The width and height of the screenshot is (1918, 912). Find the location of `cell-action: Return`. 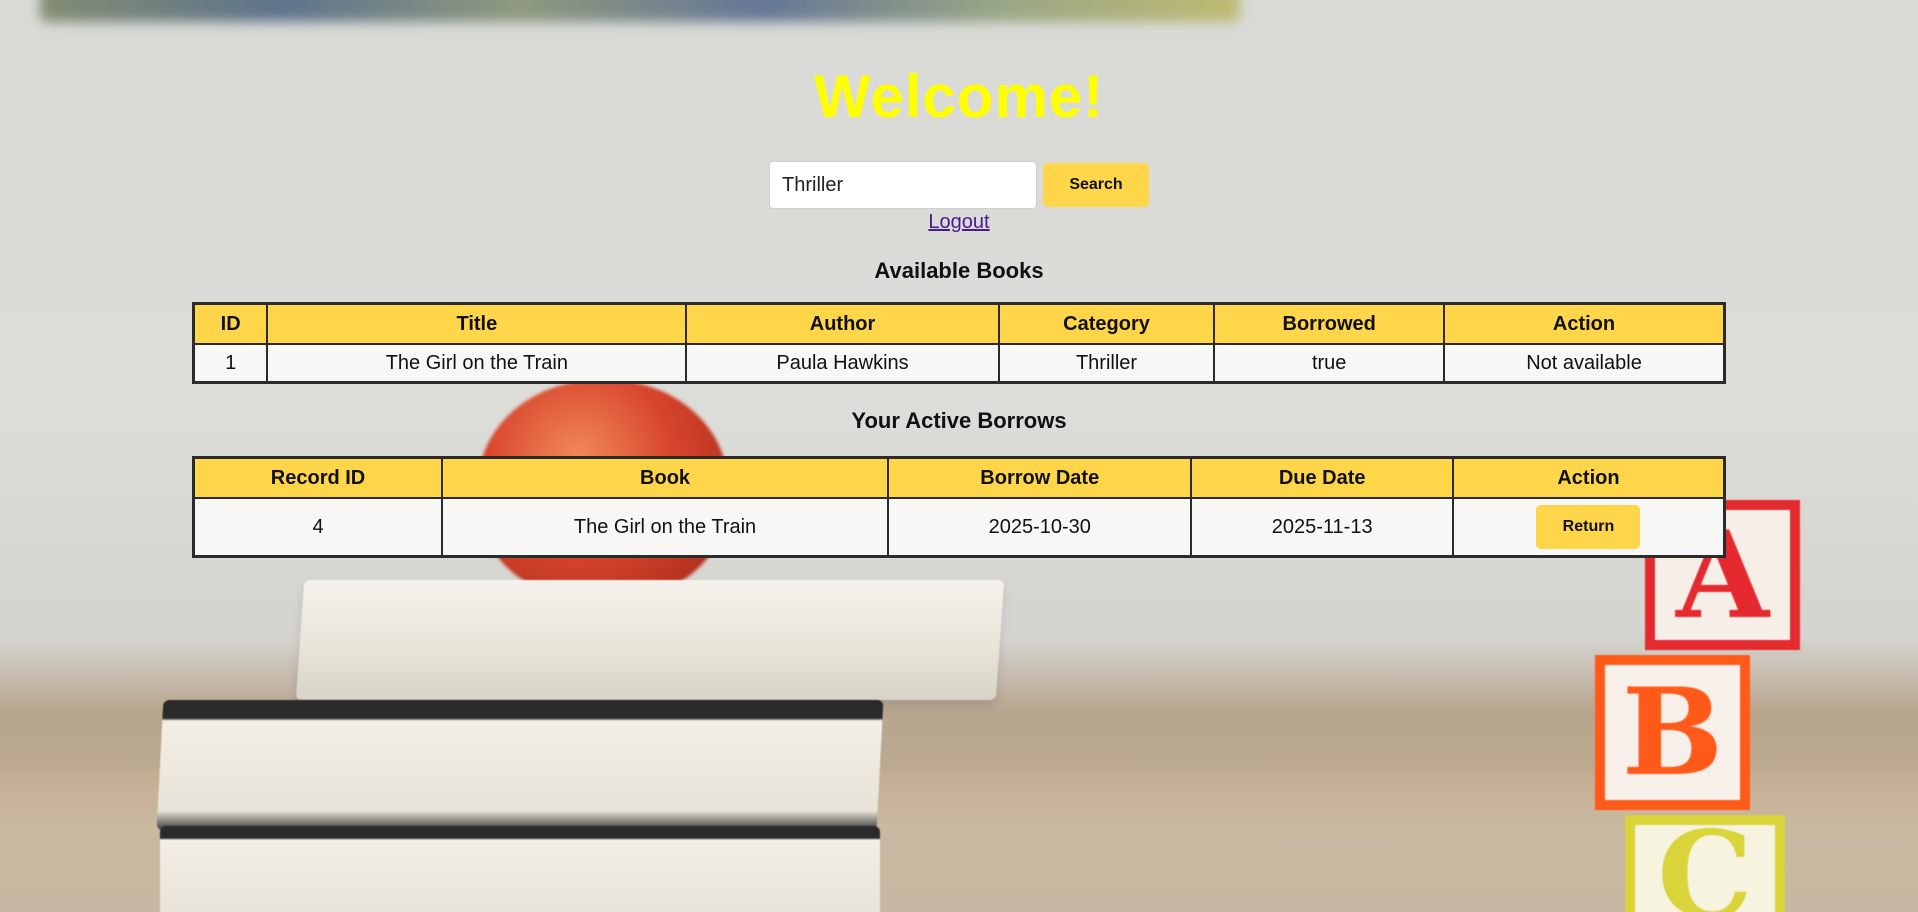

cell-action: Return is located at coordinates (1588, 527).